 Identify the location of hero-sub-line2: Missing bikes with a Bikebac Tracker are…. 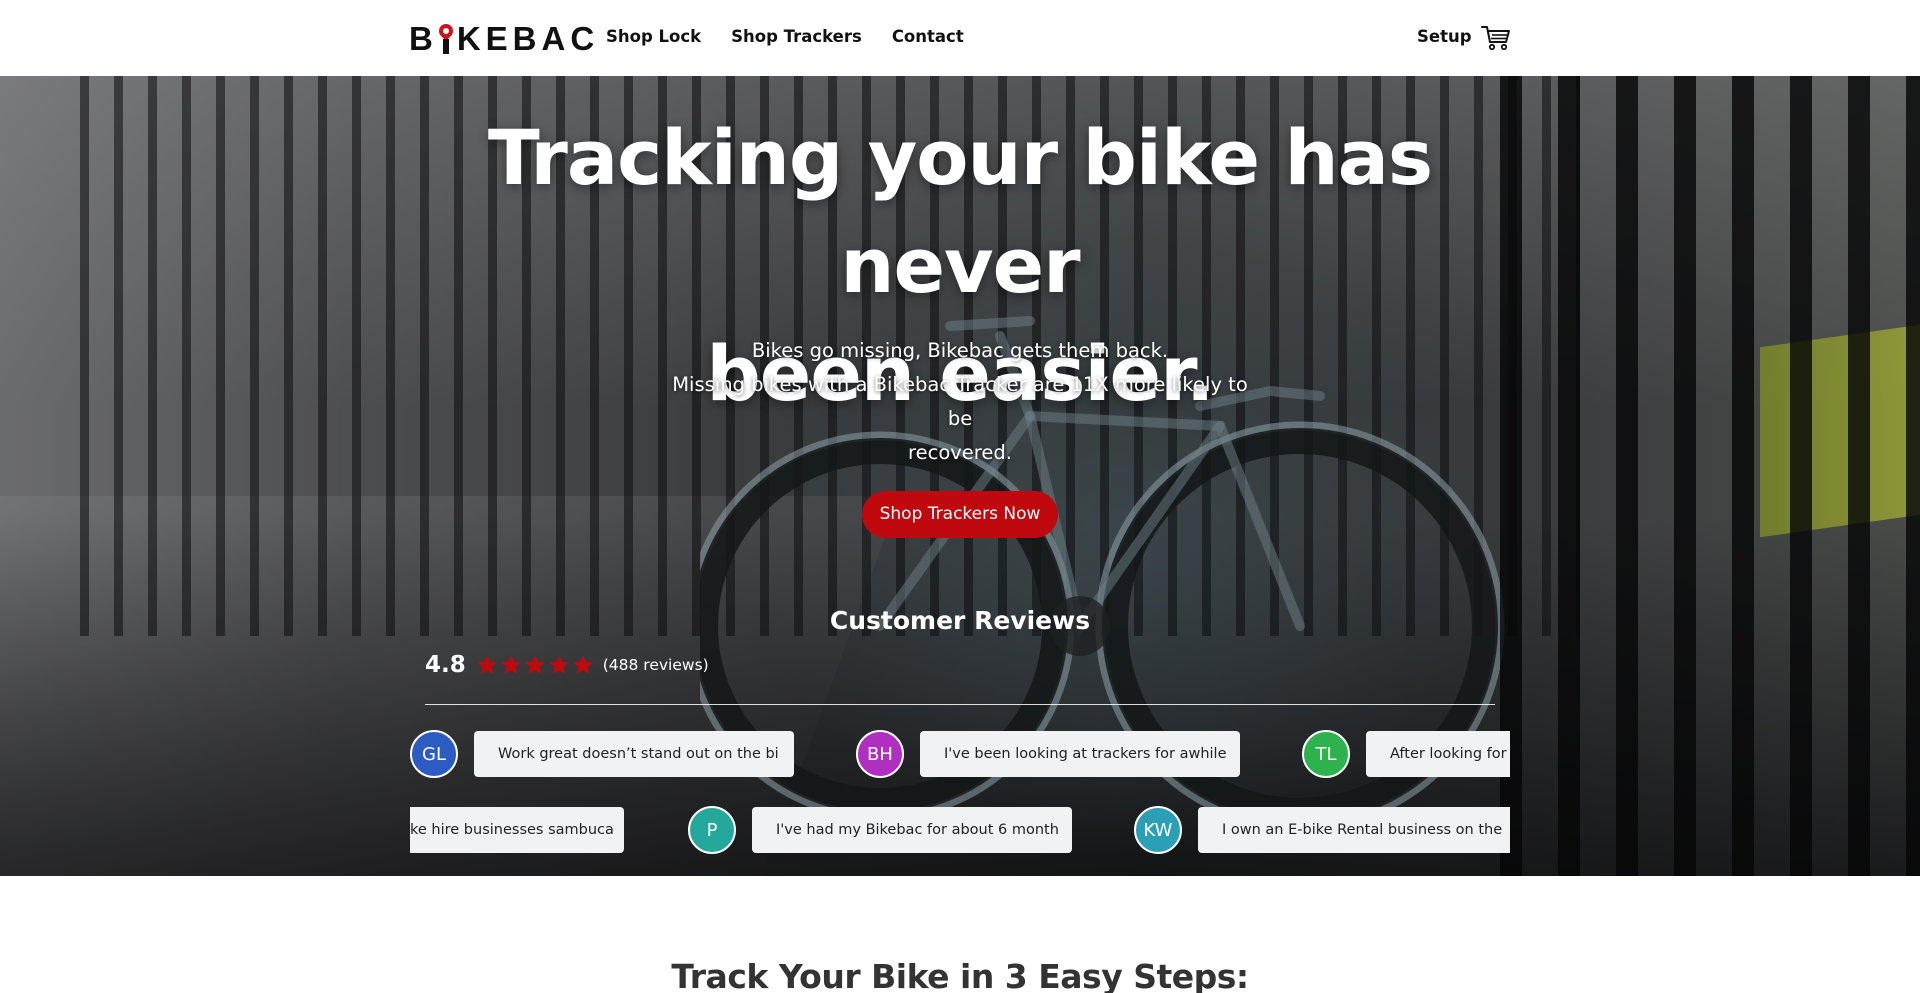
(960, 401).